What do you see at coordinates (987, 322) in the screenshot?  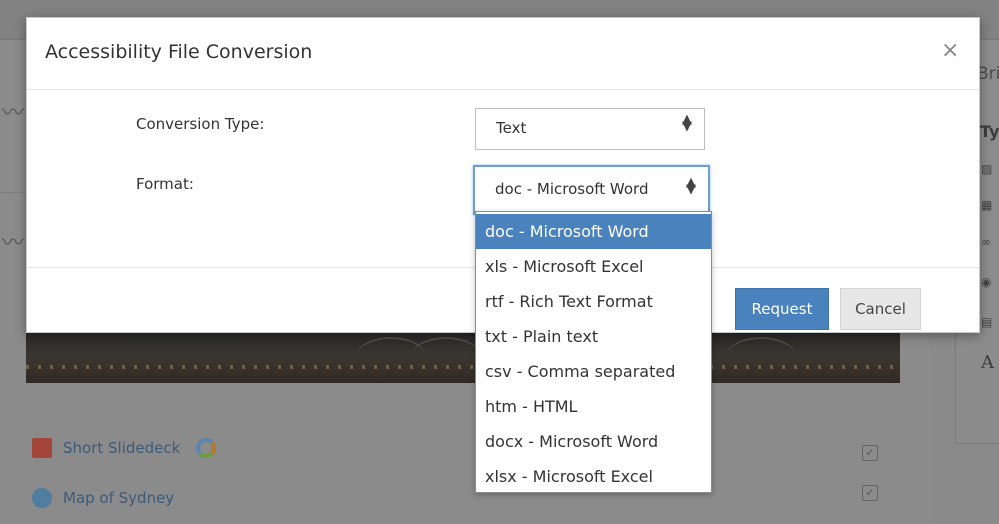 I see `table-icon: ▤` at bounding box center [987, 322].